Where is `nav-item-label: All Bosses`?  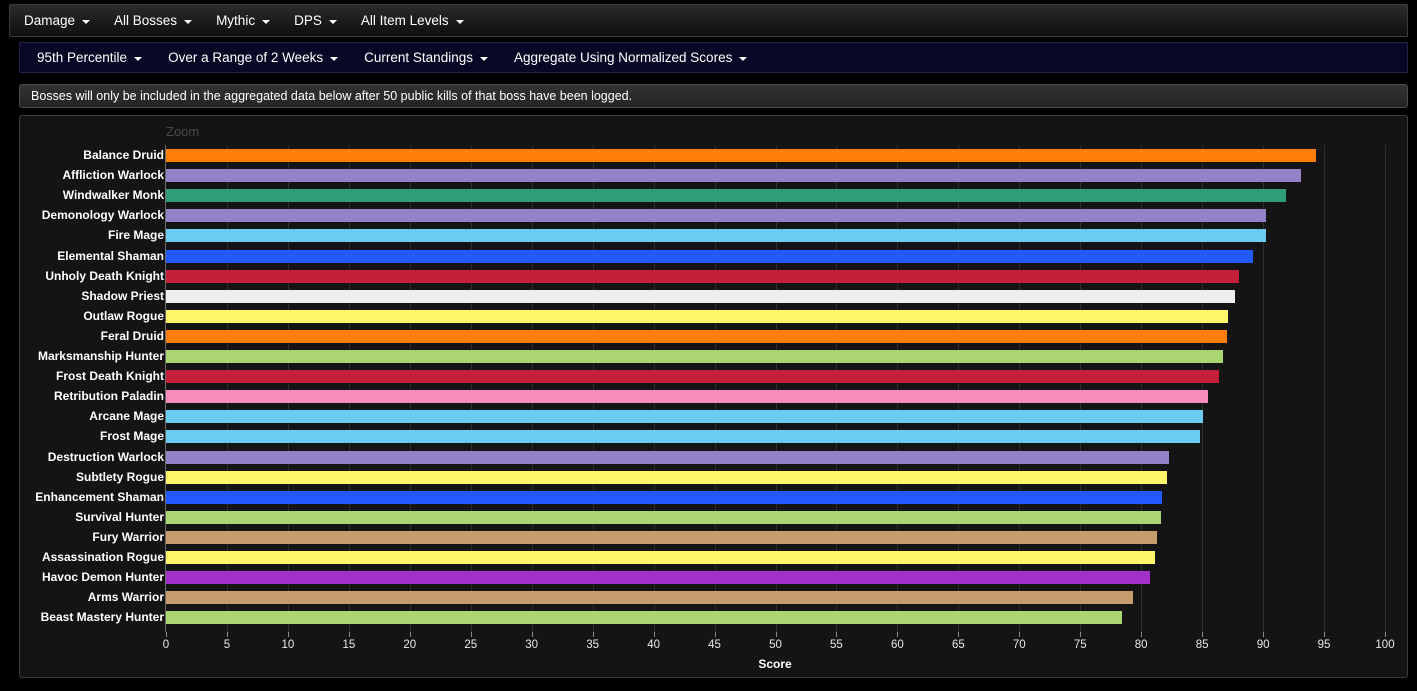 nav-item-label: All Bosses is located at coordinates (146, 20).